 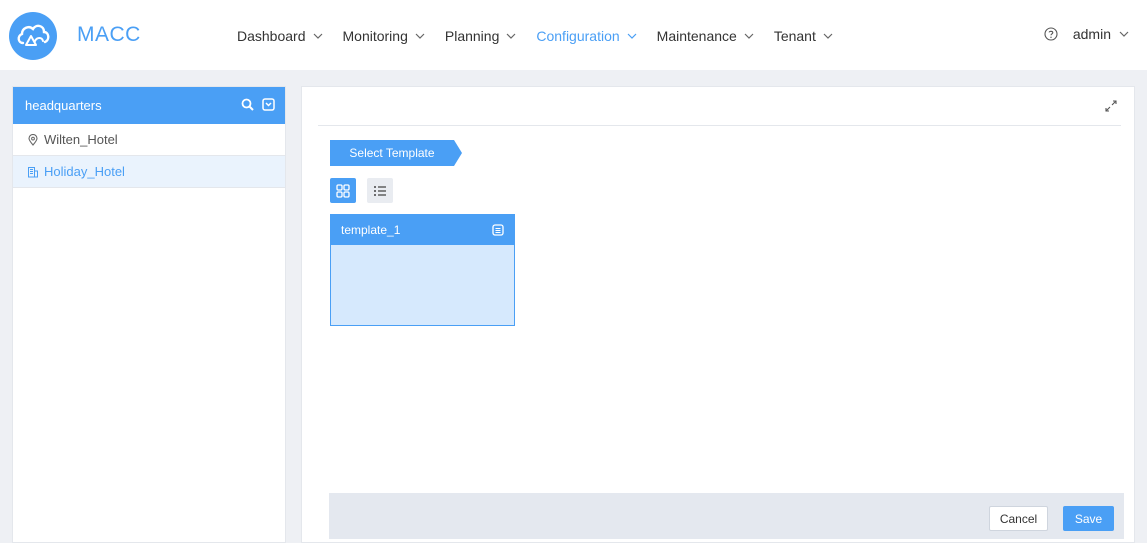 What do you see at coordinates (63, 105) in the screenshot?
I see `tree-root-label: headquarters` at bounding box center [63, 105].